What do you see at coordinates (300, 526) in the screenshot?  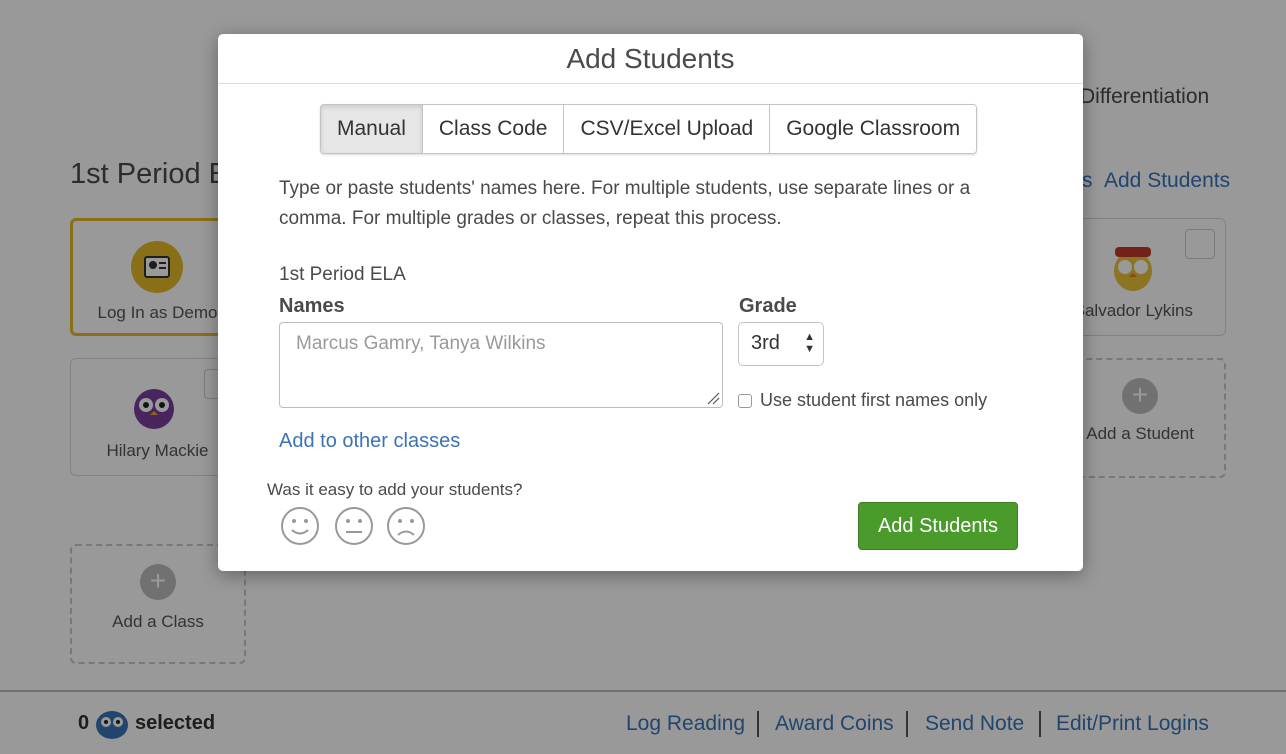 I see `happy-face-icon` at bounding box center [300, 526].